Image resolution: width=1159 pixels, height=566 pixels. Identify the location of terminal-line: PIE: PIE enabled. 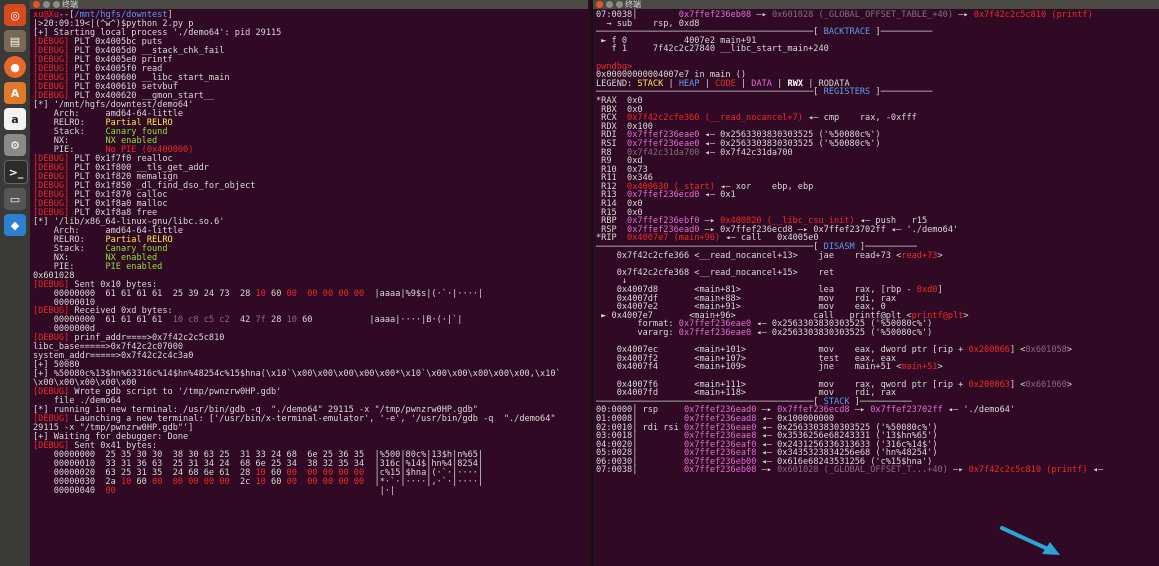
(310, 266).